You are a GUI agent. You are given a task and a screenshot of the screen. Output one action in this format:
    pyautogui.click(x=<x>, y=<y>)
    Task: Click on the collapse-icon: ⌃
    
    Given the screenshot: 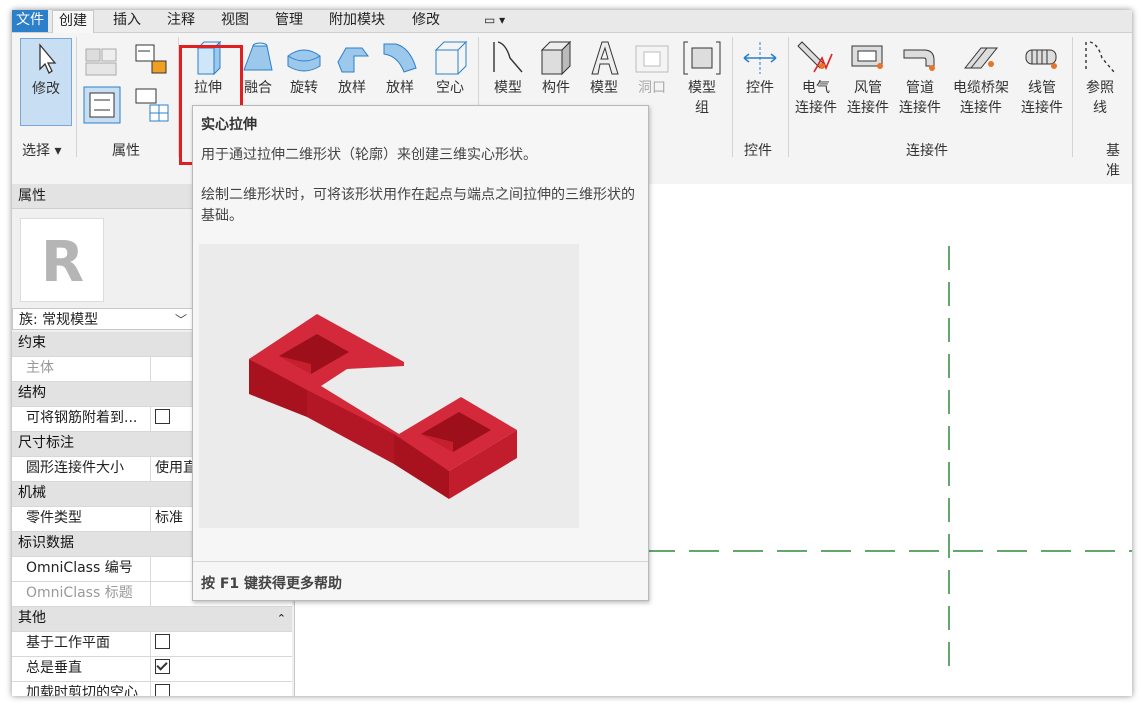 What is the action you would take?
    pyautogui.click(x=281, y=618)
    